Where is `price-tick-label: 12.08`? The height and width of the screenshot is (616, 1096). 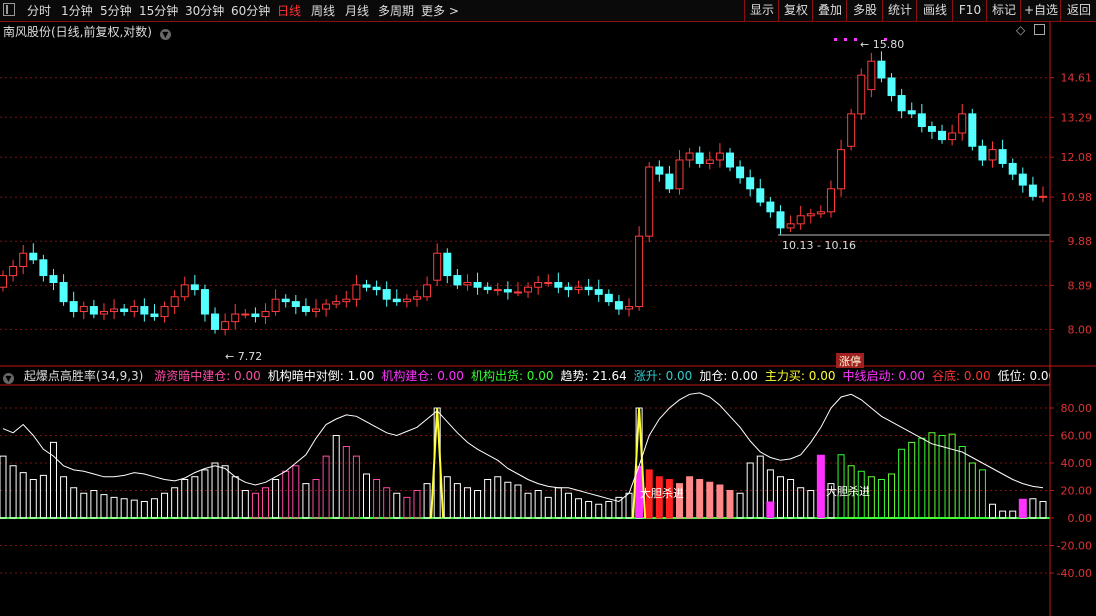
price-tick-label: 12.08 is located at coordinates (1077, 157).